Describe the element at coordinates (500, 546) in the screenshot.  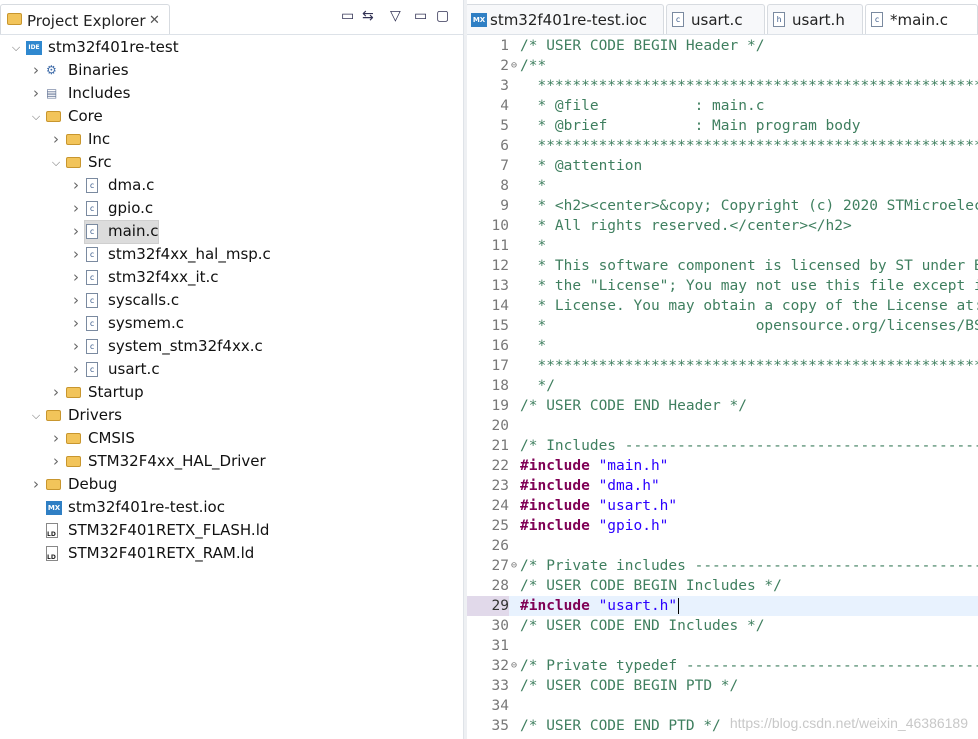
I see `line-number: 26` at that location.